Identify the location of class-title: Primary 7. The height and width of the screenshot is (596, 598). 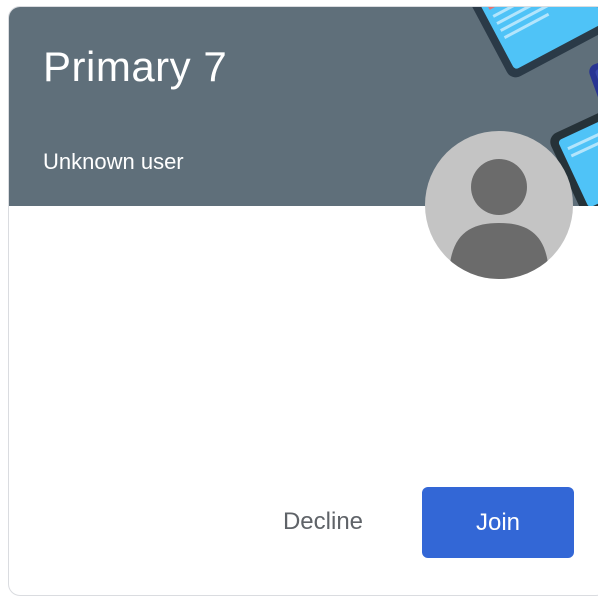
(135, 67).